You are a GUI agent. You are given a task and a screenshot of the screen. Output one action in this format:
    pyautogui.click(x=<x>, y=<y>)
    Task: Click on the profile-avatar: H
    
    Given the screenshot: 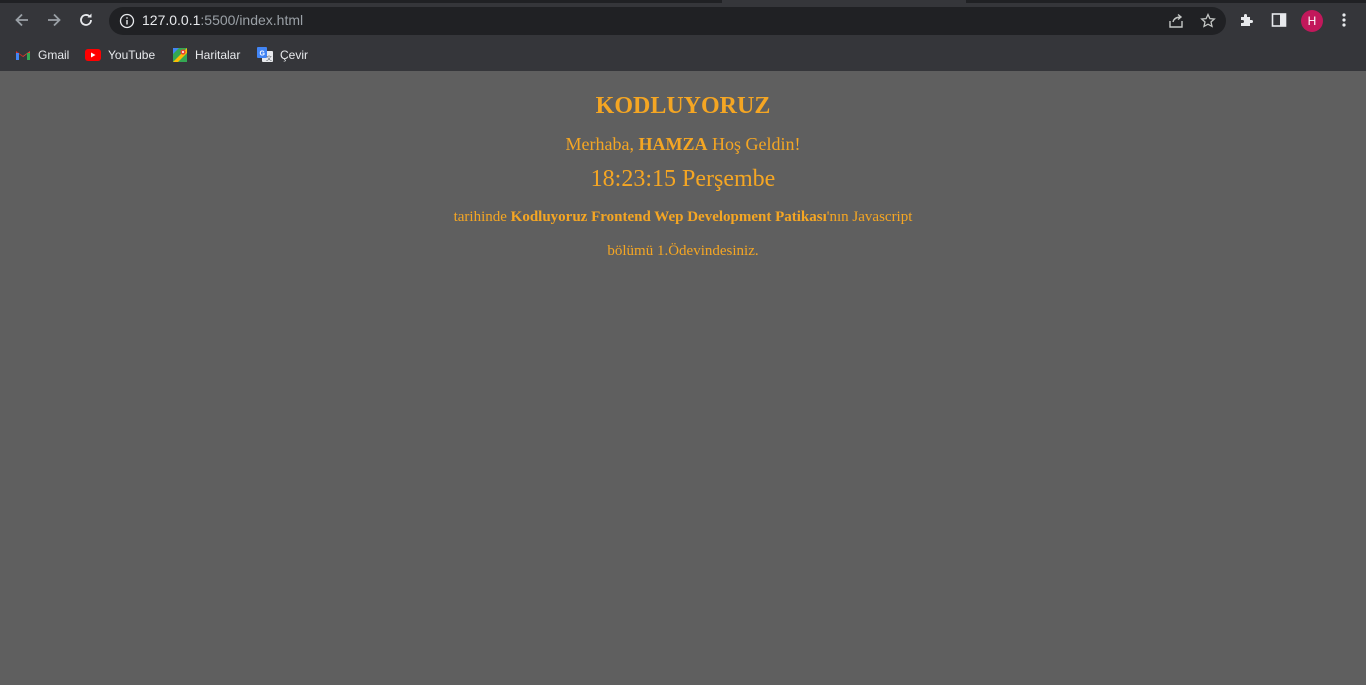 What is the action you would take?
    pyautogui.click(x=1312, y=21)
    